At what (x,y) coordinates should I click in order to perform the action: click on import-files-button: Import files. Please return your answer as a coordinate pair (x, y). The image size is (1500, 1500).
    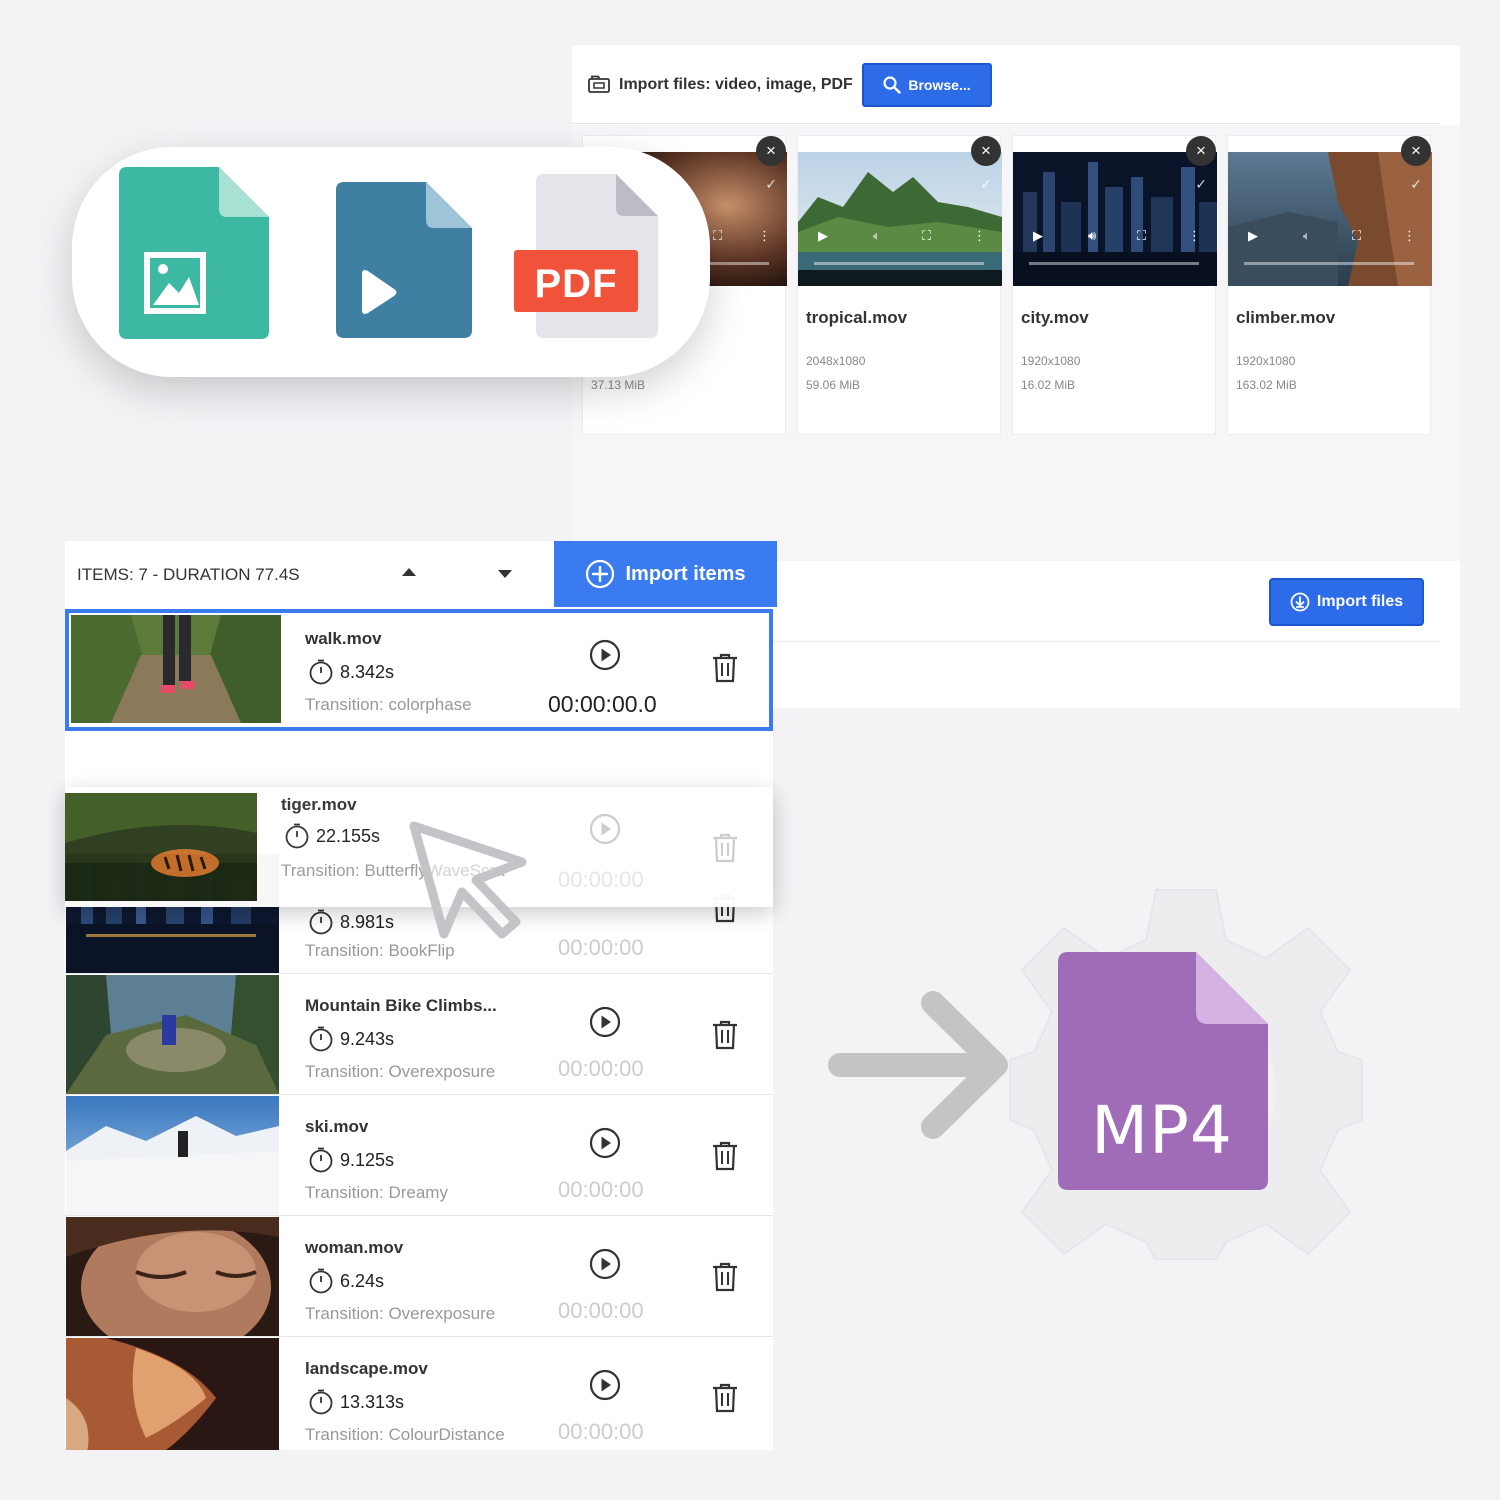
    Looking at the image, I should click on (1346, 602).